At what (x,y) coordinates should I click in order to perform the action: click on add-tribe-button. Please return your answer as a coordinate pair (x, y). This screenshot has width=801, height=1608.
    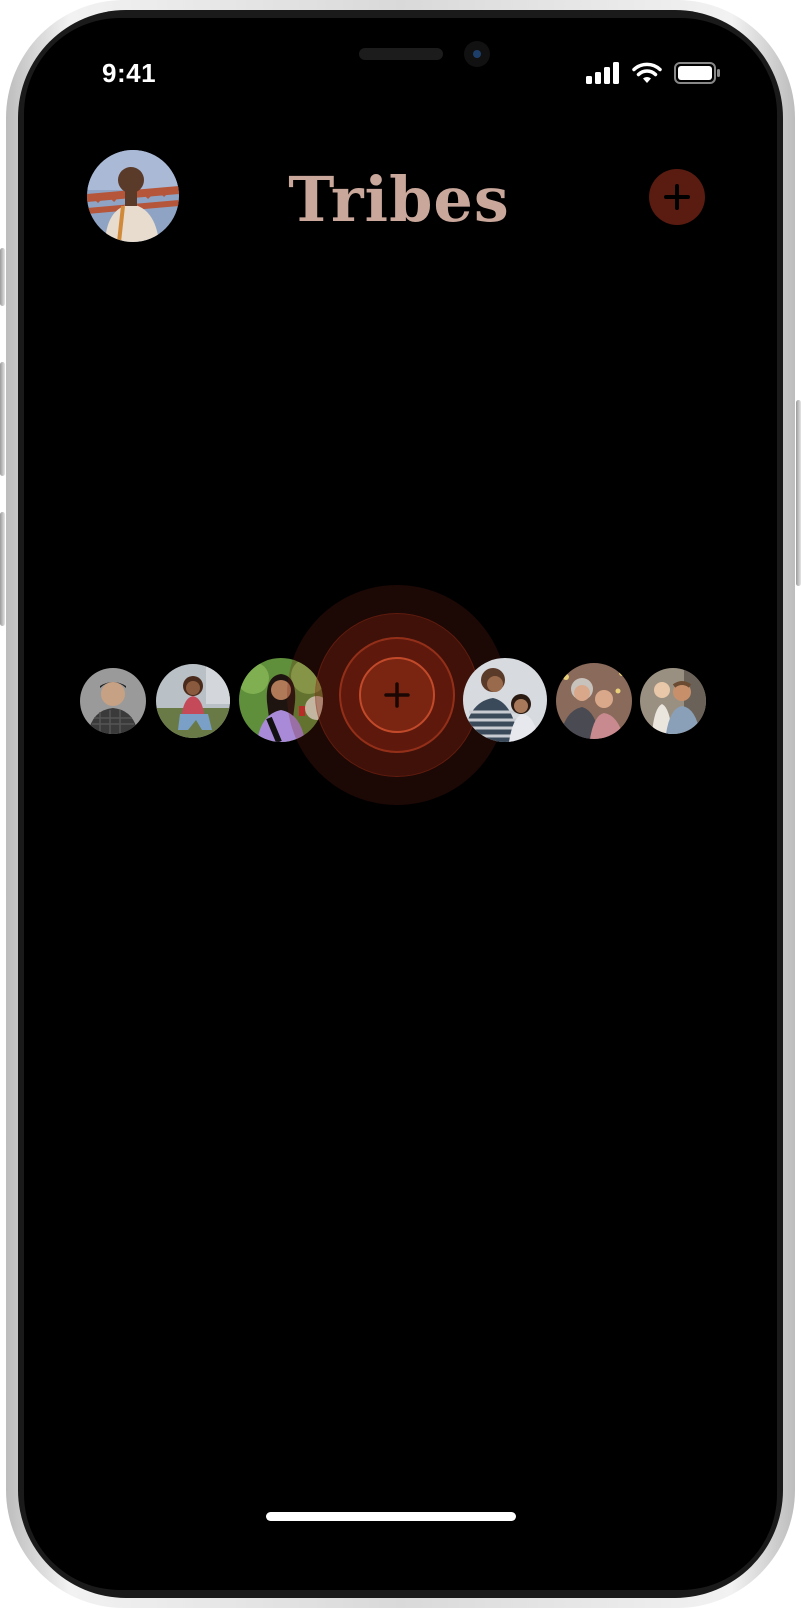
    Looking at the image, I should click on (677, 197).